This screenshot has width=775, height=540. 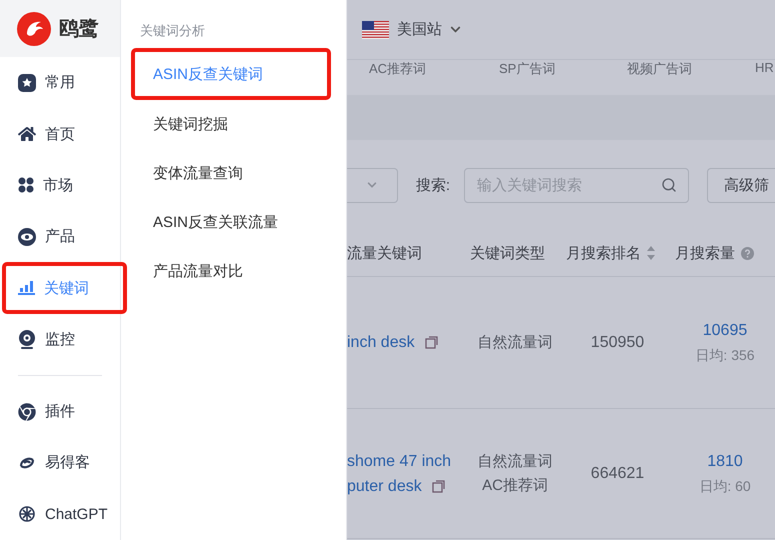 What do you see at coordinates (60, 186) in the screenshot?
I see `nav-item: 市场` at bounding box center [60, 186].